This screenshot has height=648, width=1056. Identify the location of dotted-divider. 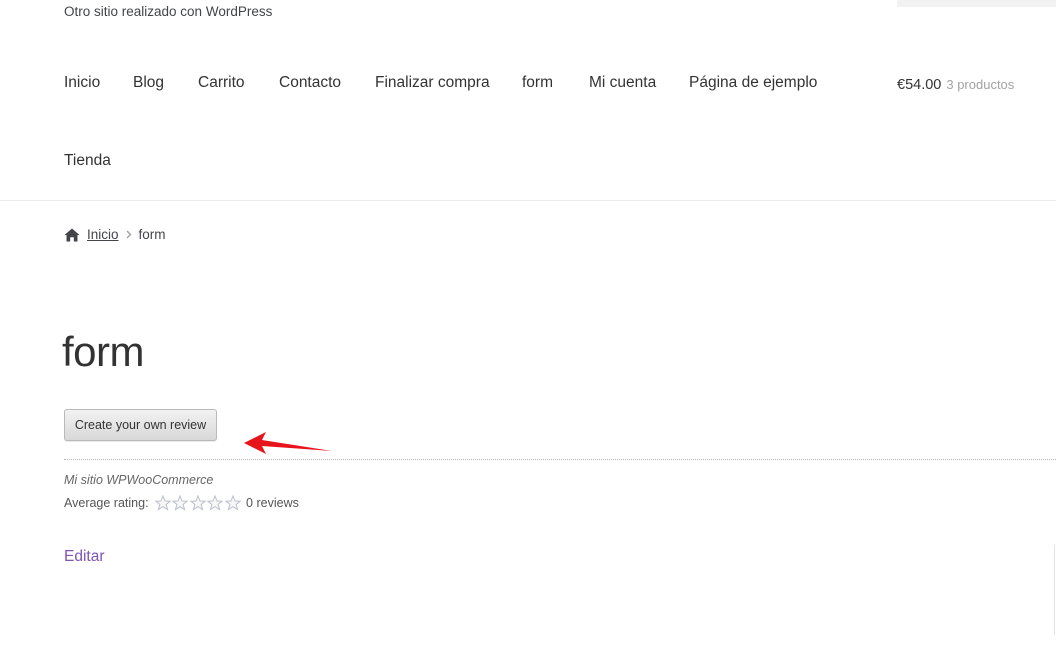
(560, 459).